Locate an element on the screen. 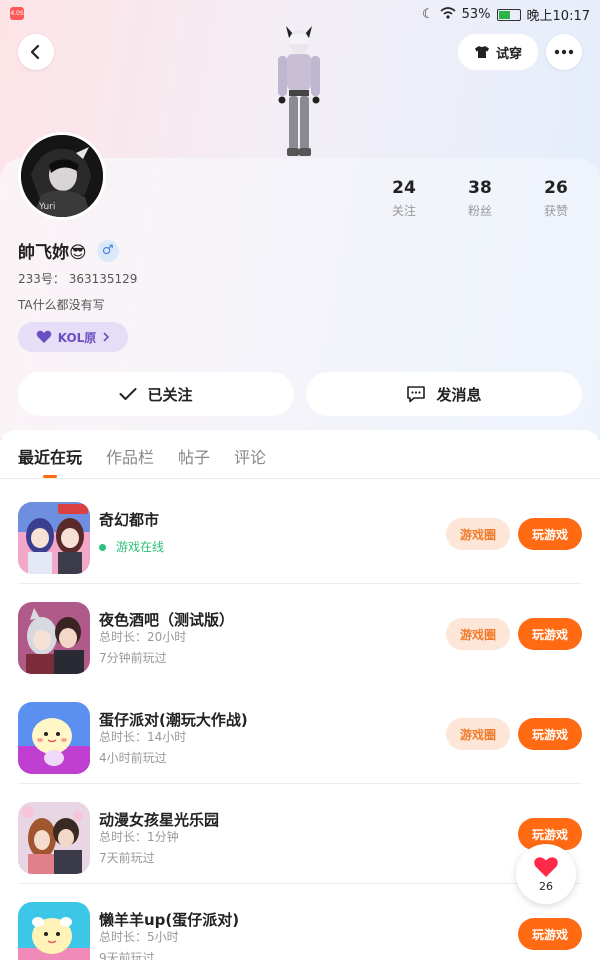 The width and height of the screenshot is (600, 960). clock: 晚上10:17 is located at coordinates (558, 16).